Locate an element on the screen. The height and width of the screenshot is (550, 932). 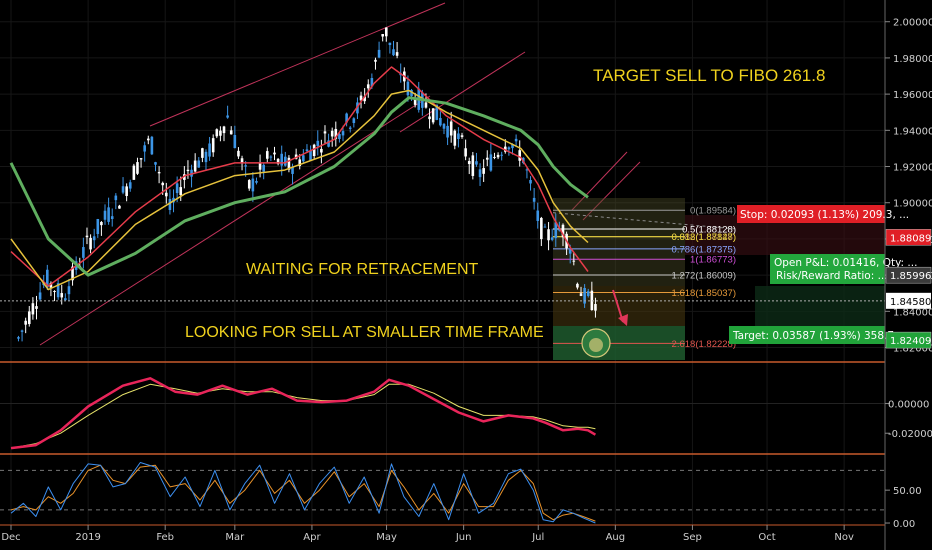
price-label: 1.85996 is located at coordinates (910, 276).